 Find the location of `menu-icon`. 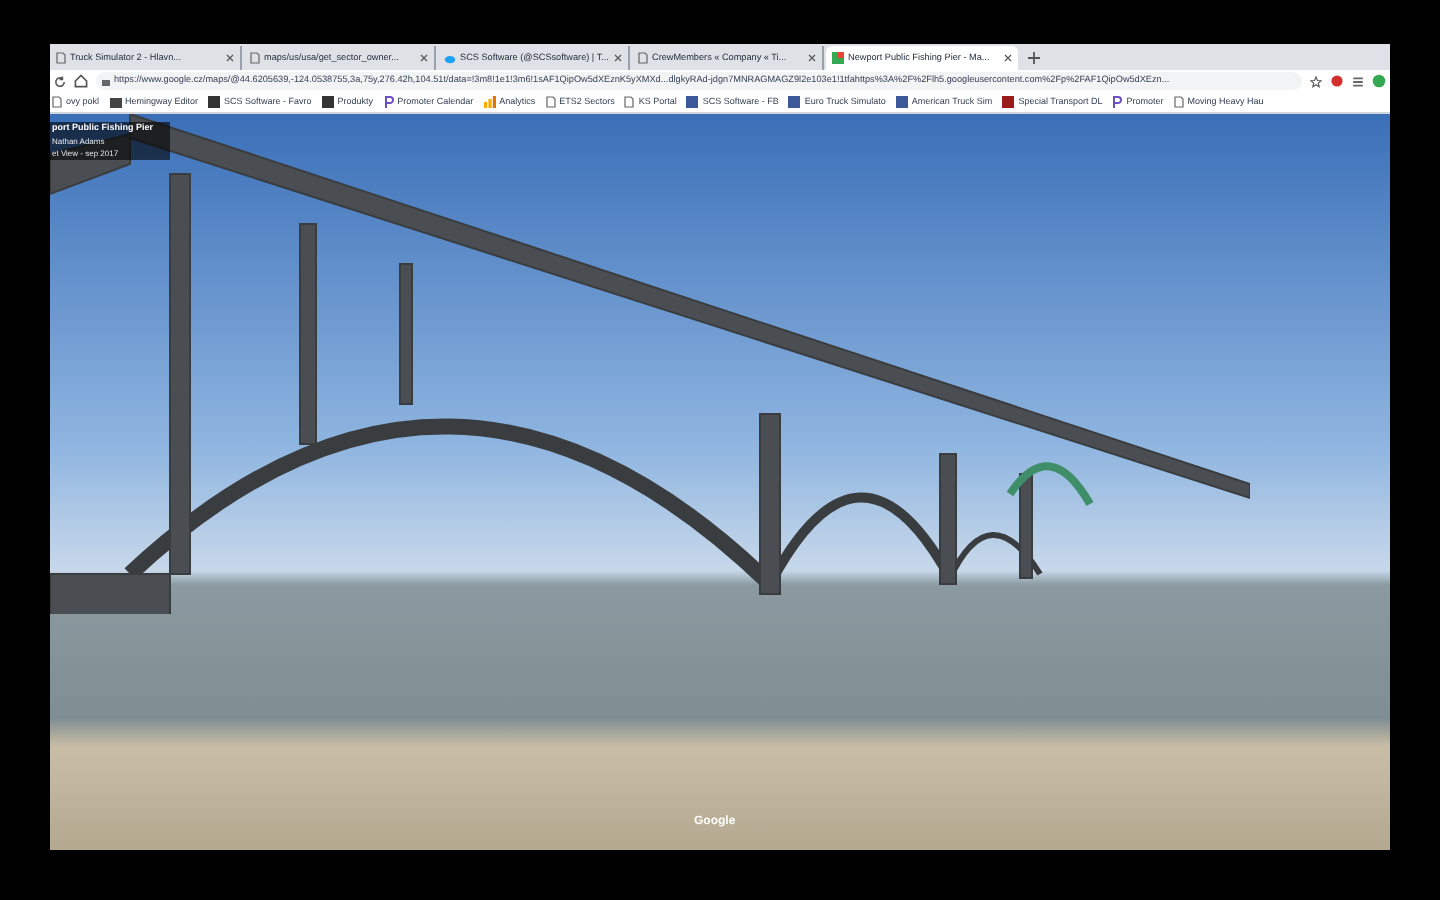

menu-icon is located at coordinates (1358, 81).